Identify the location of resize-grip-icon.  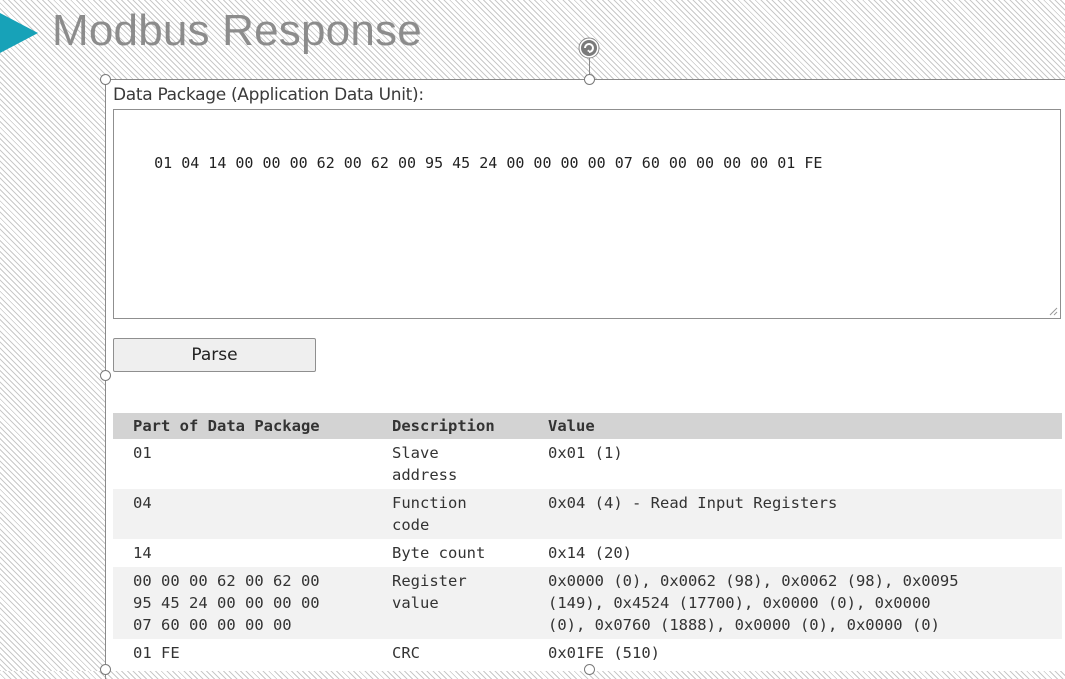
(1053, 311).